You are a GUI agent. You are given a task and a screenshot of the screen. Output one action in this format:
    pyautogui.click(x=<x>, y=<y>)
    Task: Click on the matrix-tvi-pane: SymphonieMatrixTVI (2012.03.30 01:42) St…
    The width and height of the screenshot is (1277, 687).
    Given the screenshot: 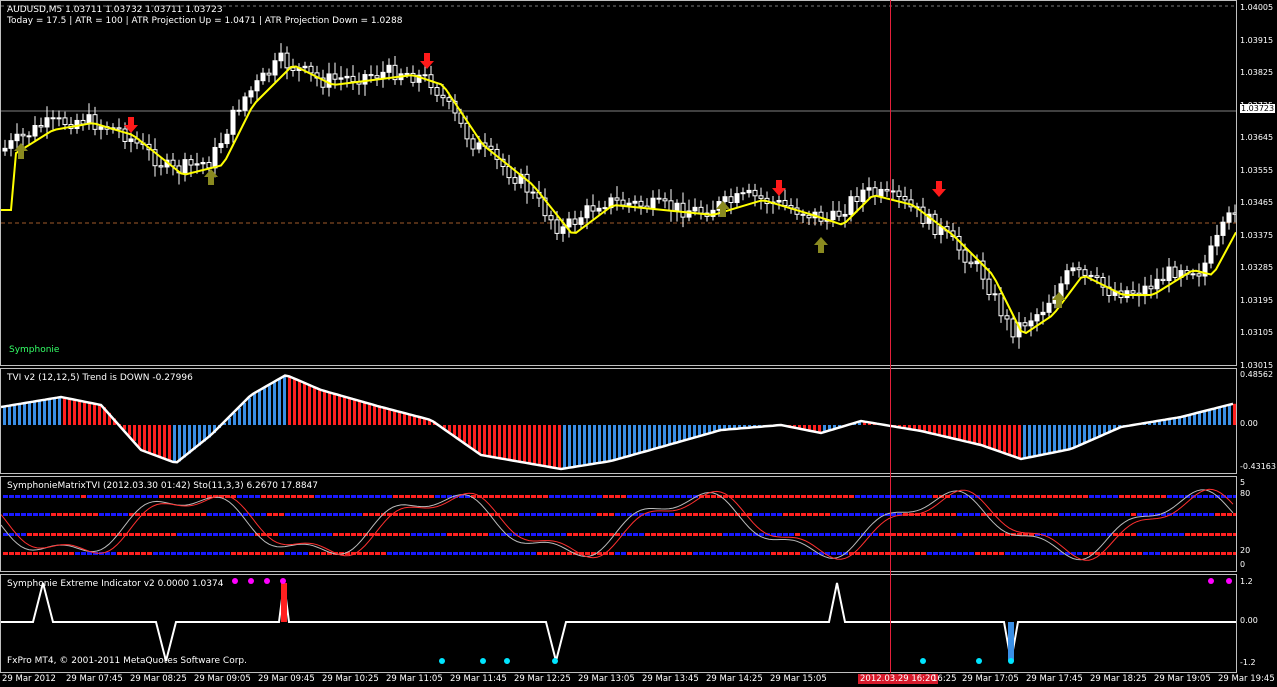 What is the action you would take?
    pyautogui.click(x=618, y=524)
    